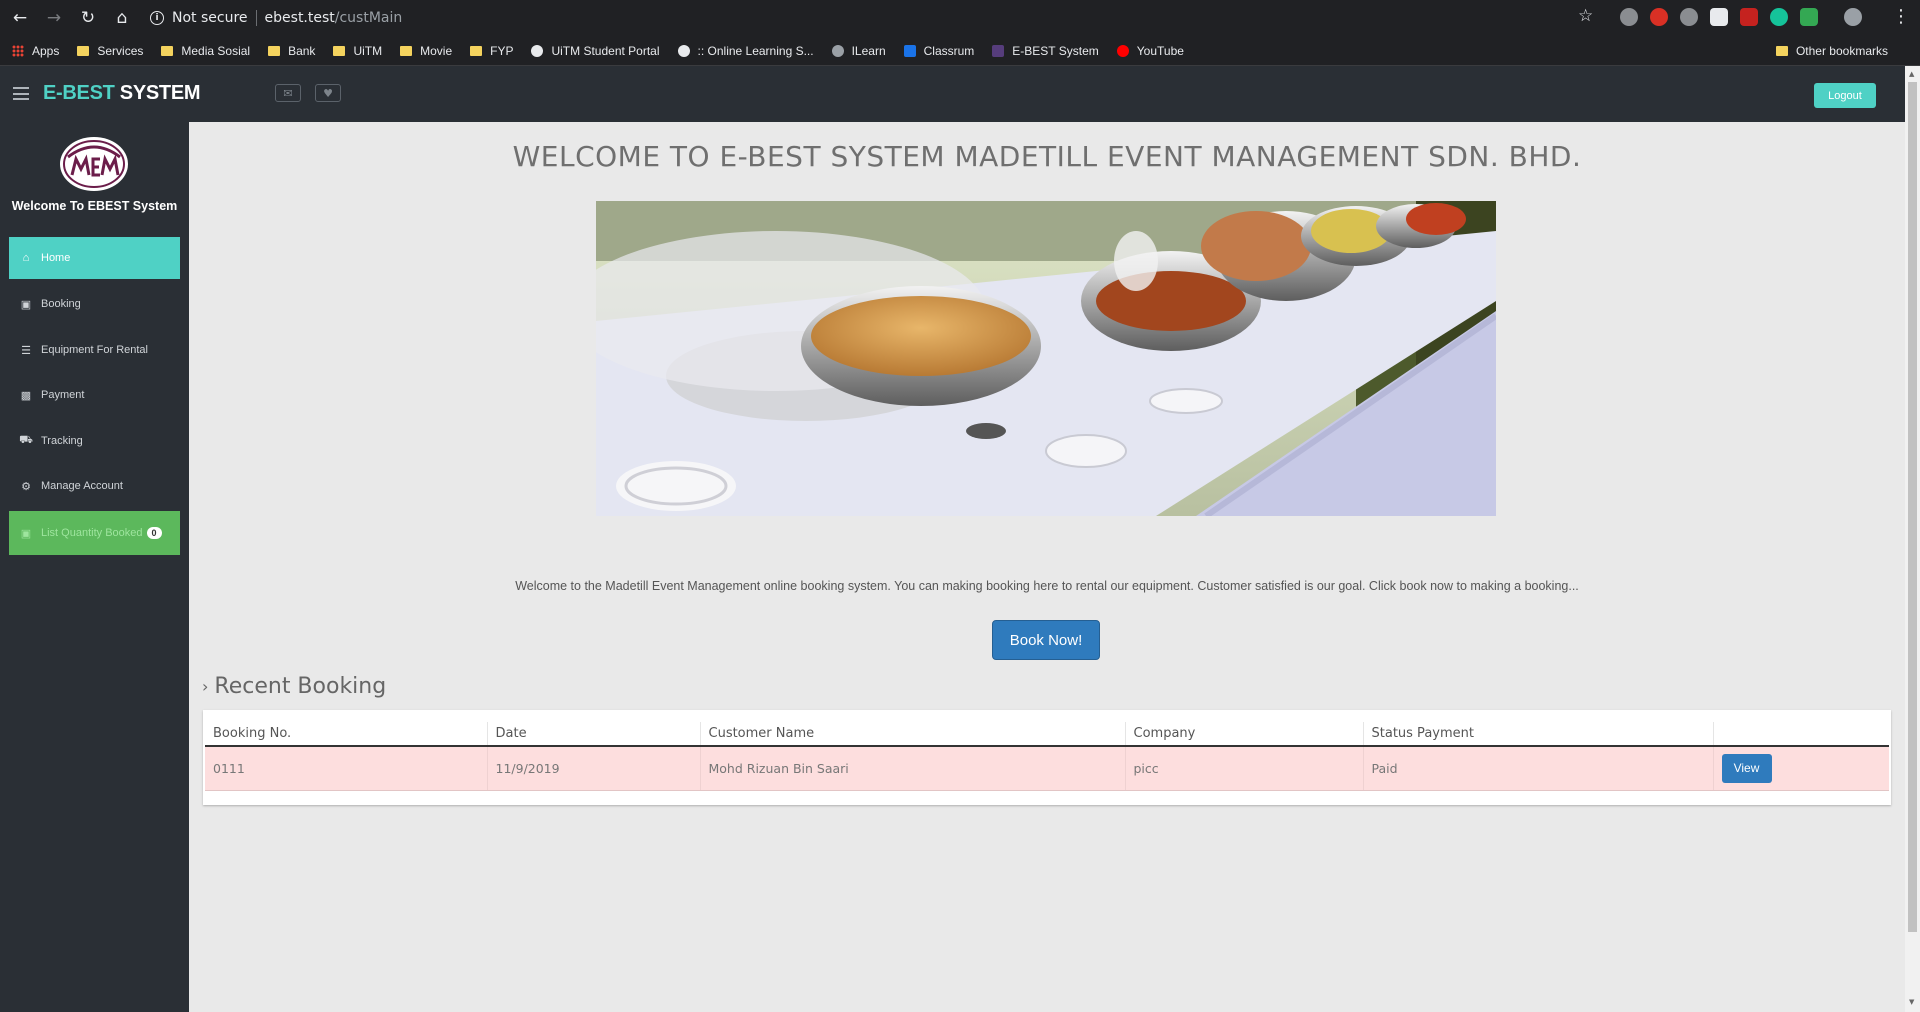  What do you see at coordinates (1841, 51) in the screenshot?
I see `bookmark-label: Other bookmarks` at bounding box center [1841, 51].